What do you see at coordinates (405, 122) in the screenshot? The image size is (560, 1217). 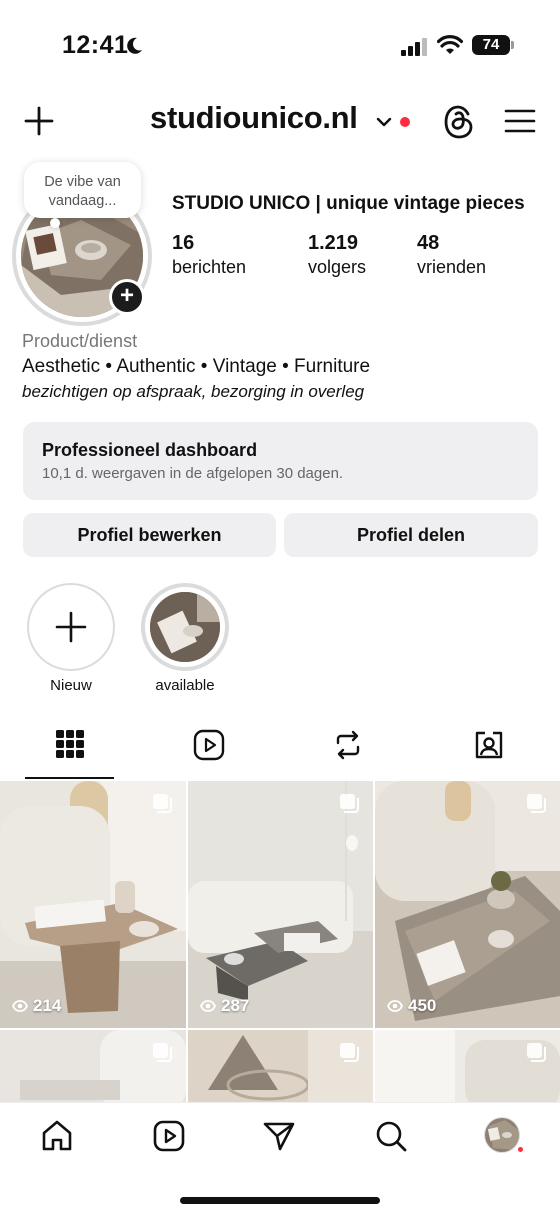 I see `notification-dot` at bounding box center [405, 122].